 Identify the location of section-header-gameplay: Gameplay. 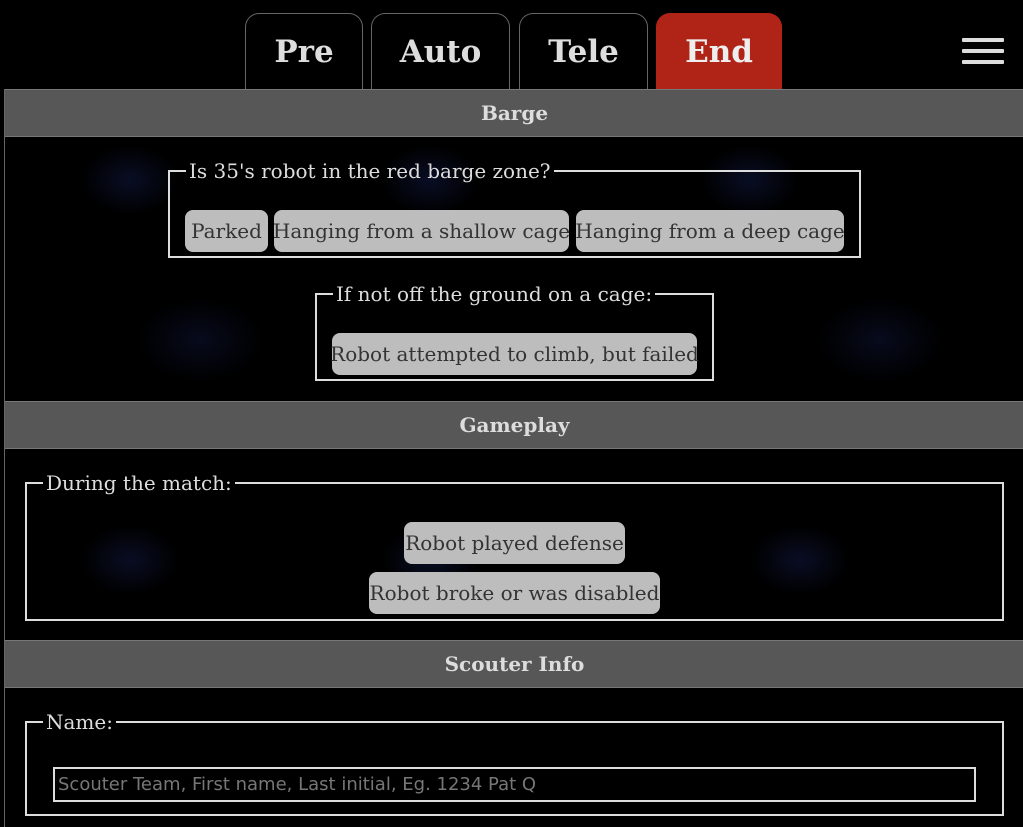
(514, 425).